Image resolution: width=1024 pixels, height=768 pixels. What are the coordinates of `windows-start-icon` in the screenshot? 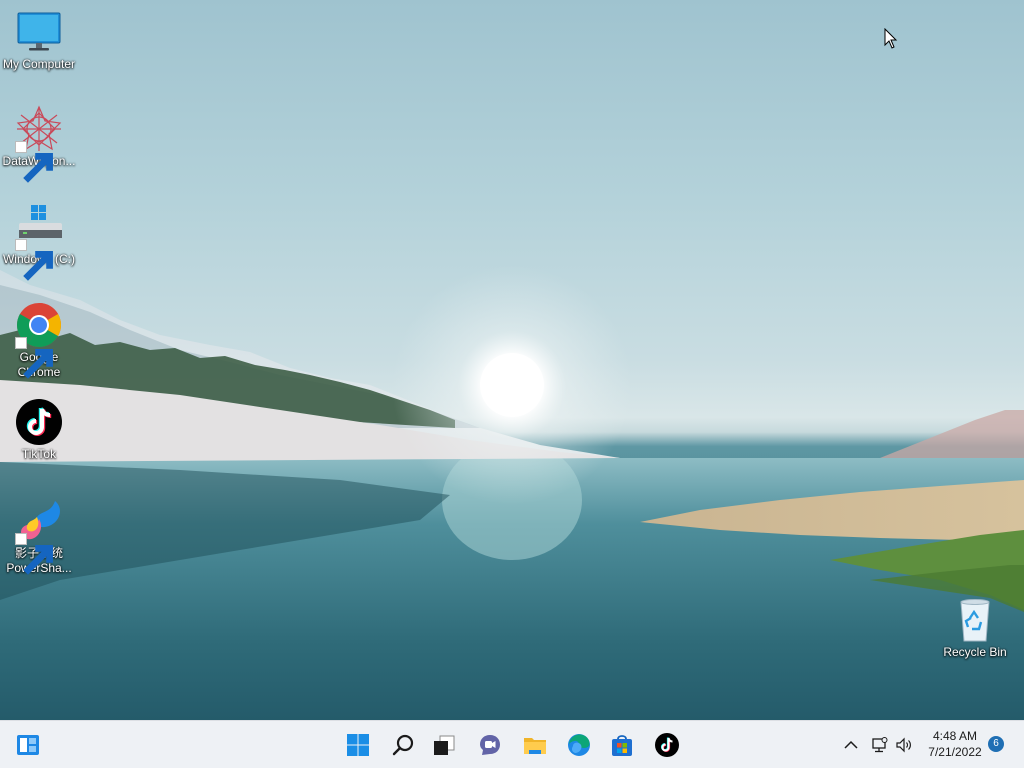 It's located at (358, 745).